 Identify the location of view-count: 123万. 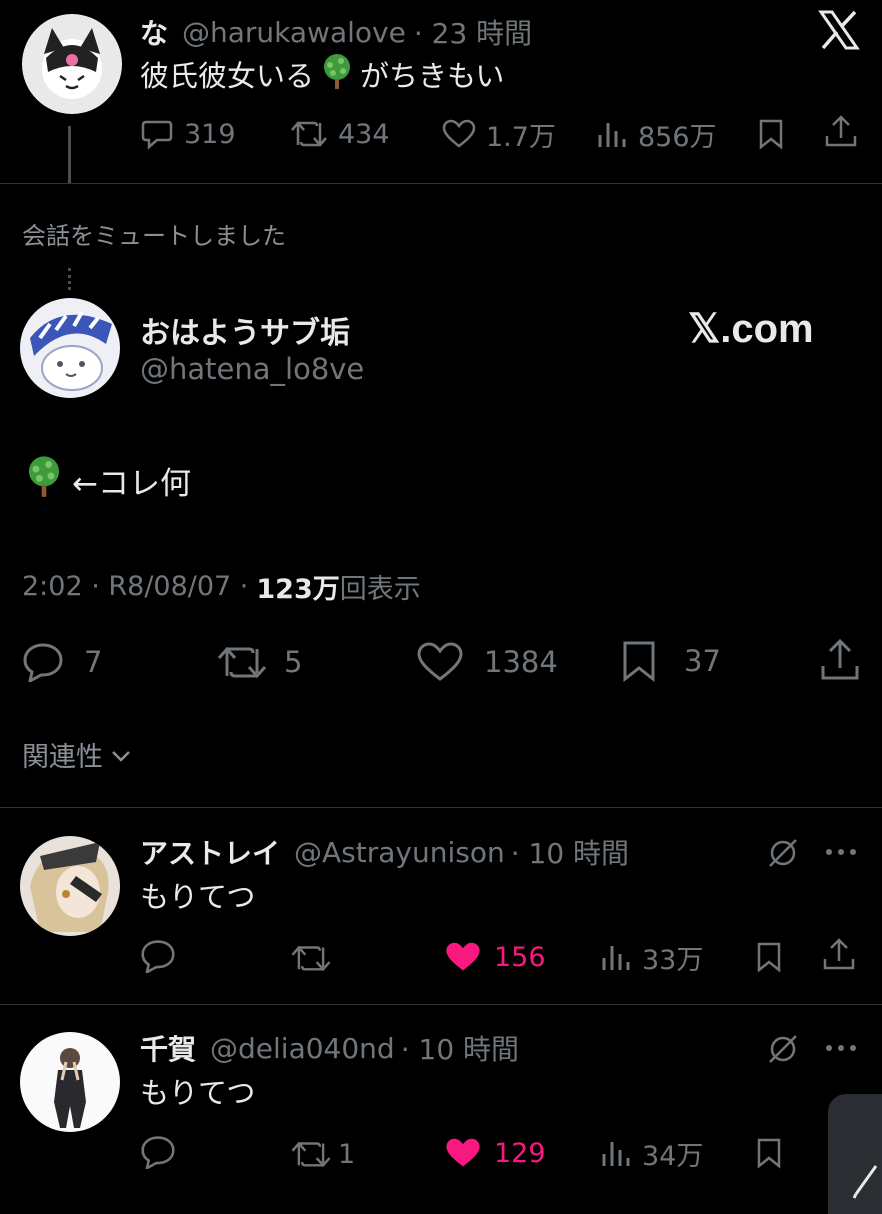
(298, 589).